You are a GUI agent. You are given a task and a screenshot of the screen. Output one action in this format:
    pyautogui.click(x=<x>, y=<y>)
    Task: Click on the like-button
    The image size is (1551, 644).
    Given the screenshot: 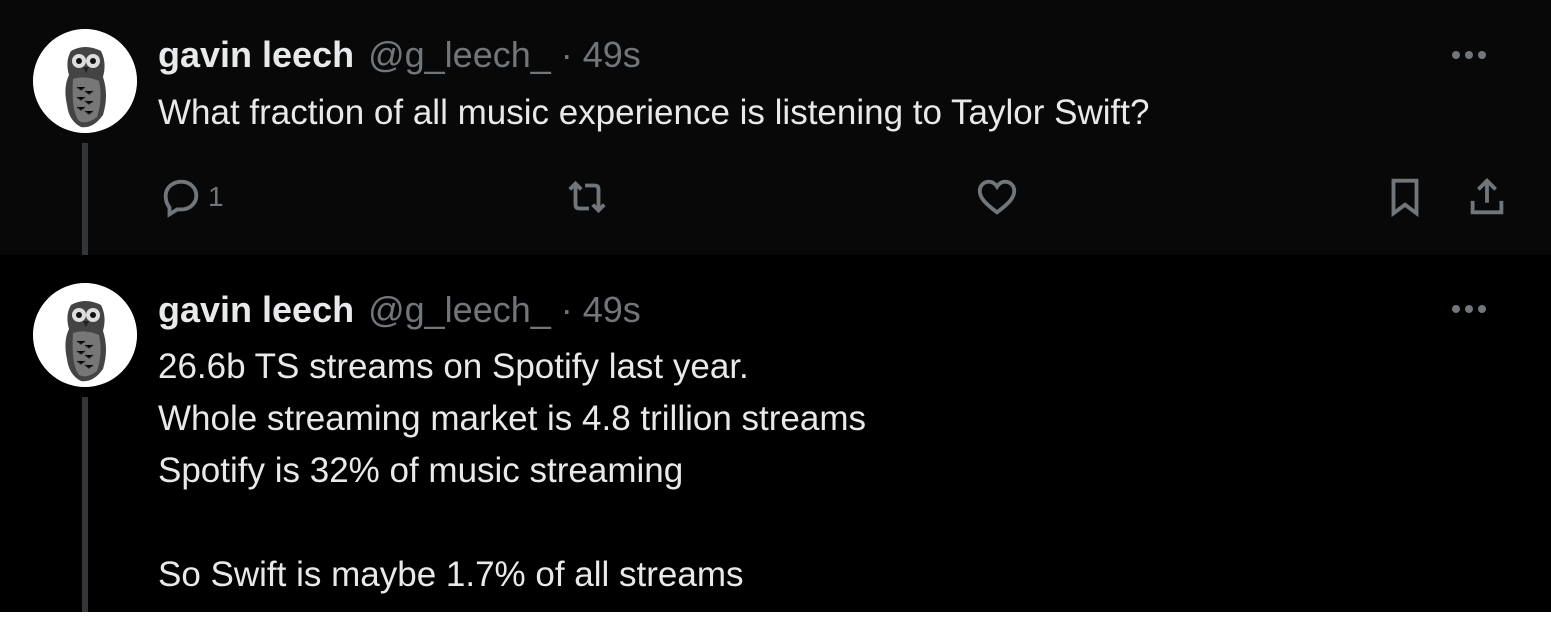 What is the action you would take?
    pyautogui.click(x=997, y=197)
    